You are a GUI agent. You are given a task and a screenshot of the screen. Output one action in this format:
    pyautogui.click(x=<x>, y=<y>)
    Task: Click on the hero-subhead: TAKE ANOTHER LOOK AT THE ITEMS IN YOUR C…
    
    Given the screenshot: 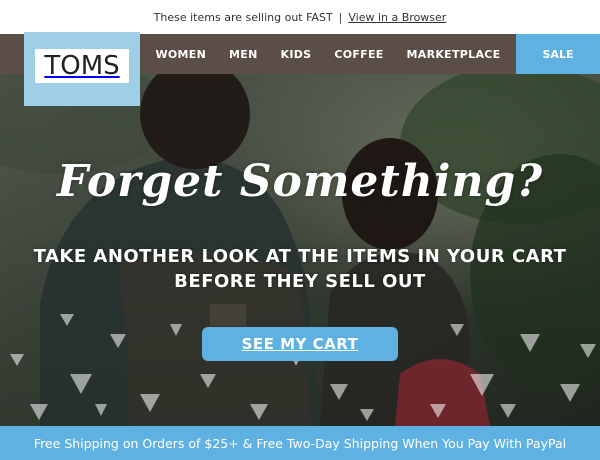 What is the action you would take?
    pyautogui.click(x=300, y=269)
    